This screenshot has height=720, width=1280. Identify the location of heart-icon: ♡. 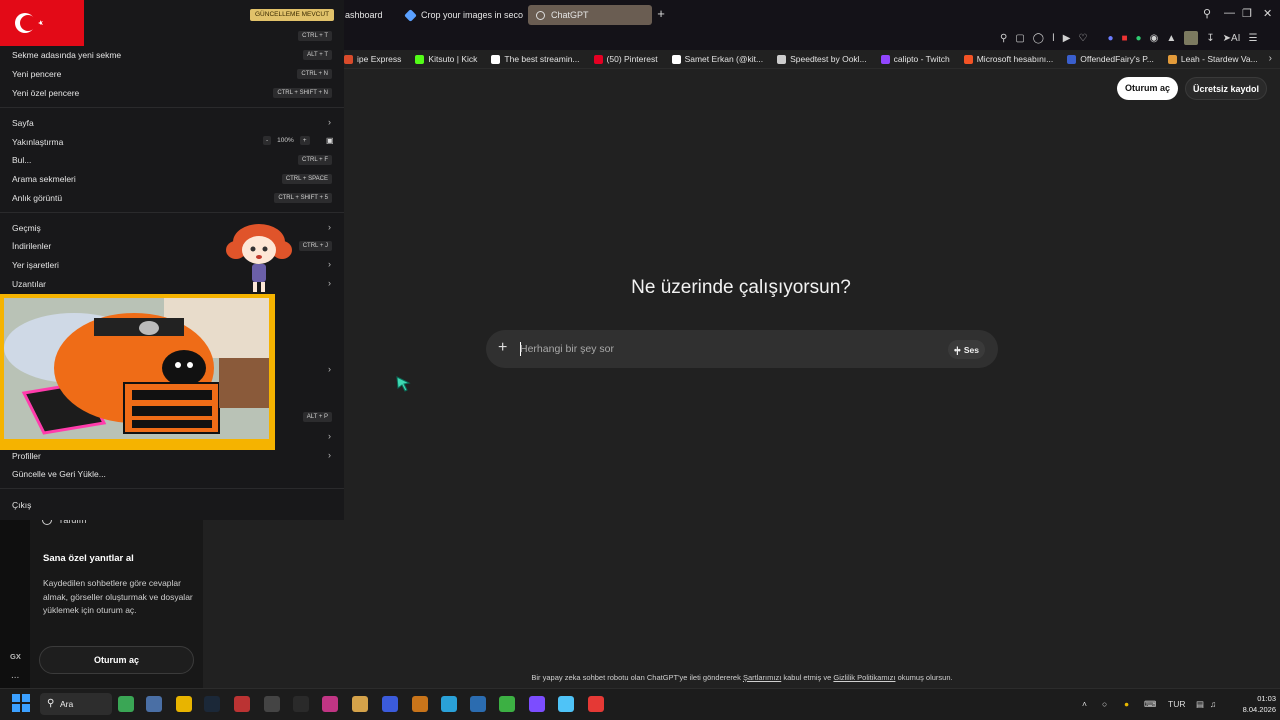
(1082, 38).